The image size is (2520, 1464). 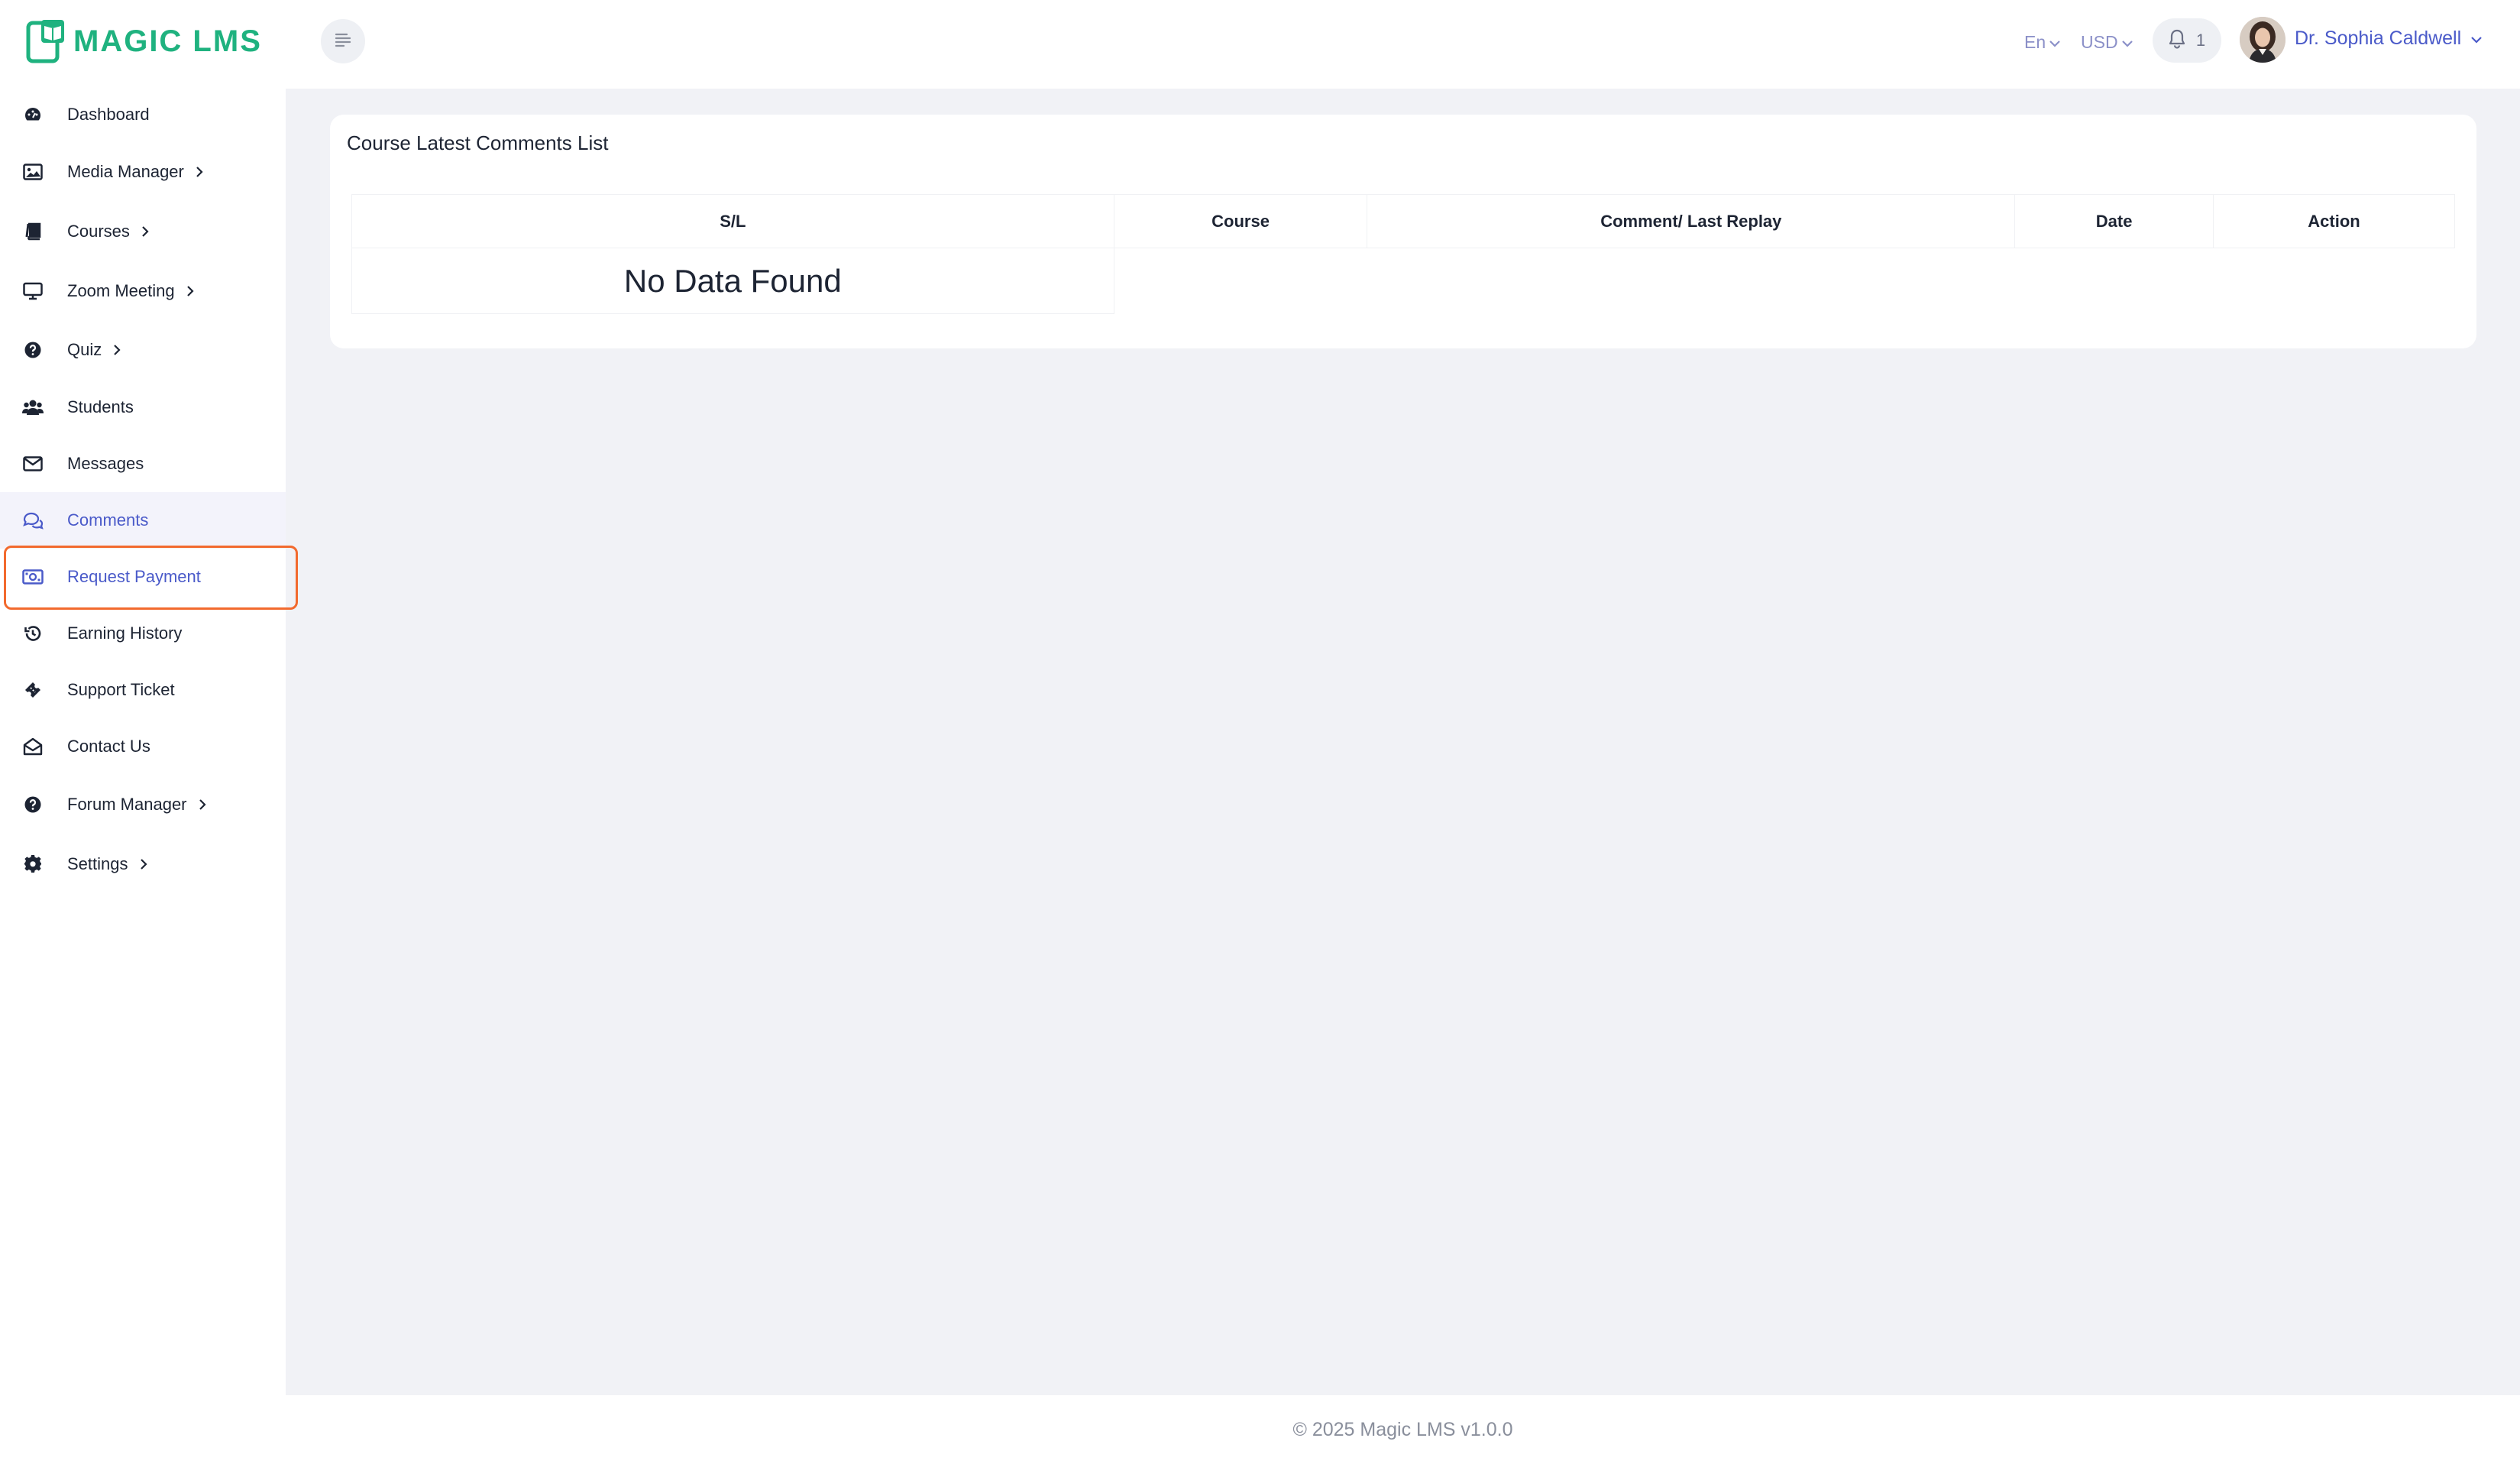 I want to click on dashboard-icon, so click(x=33, y=114).